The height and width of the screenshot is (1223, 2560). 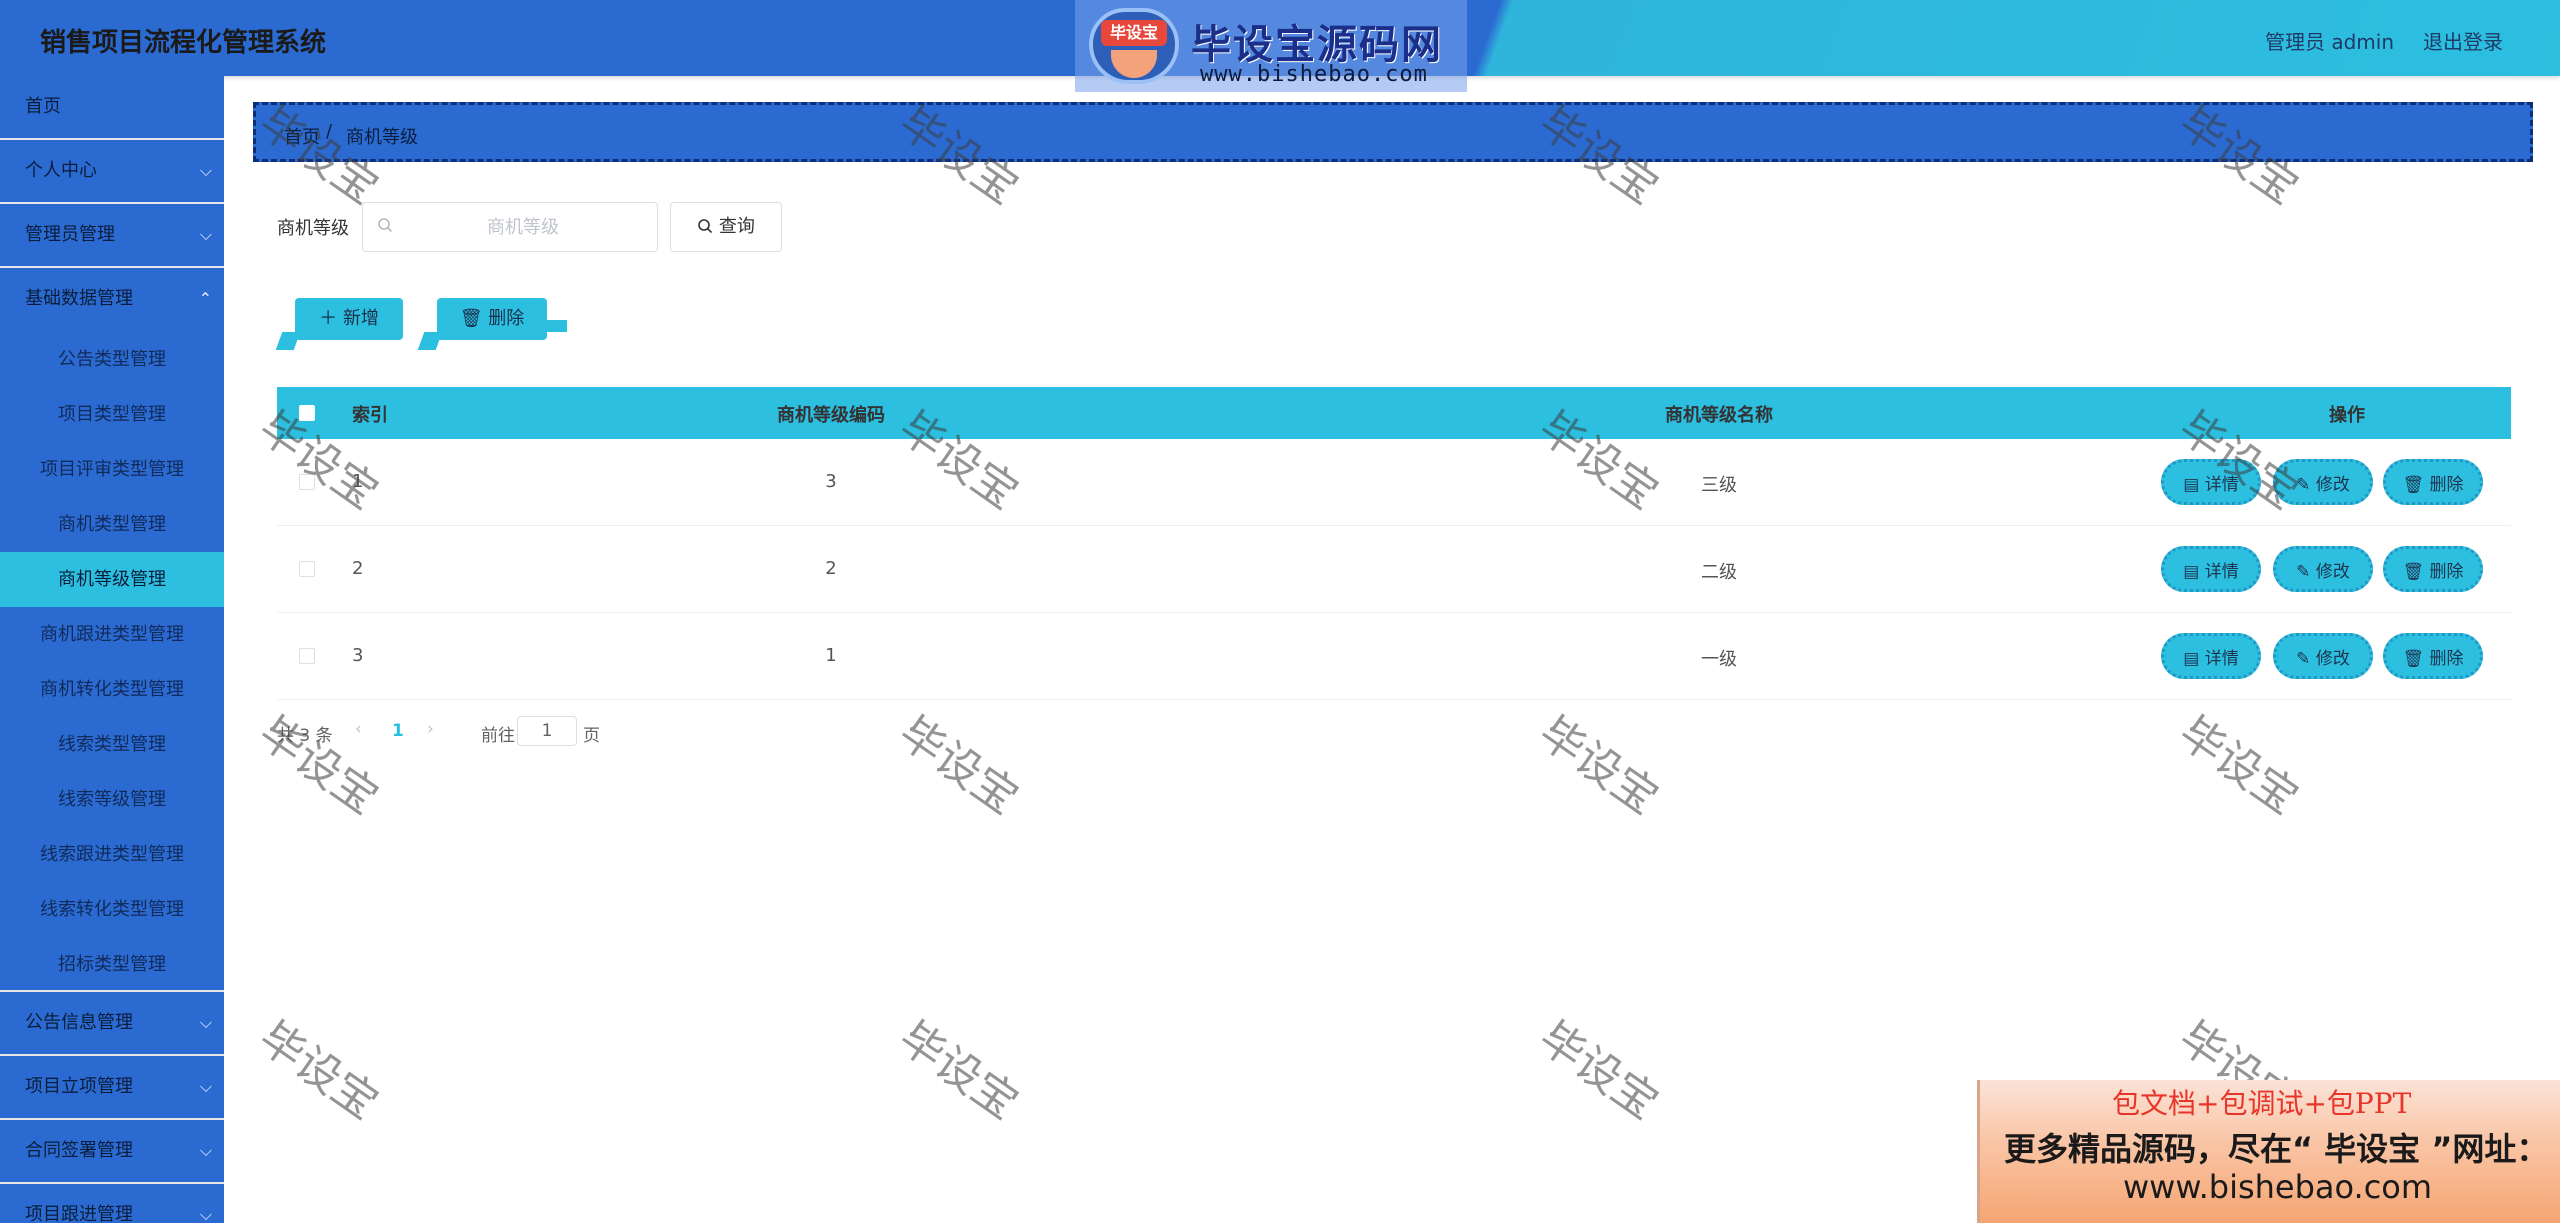 I want to click on submenu-lead-level: 线索等级管理, so click(x=112, y=799).